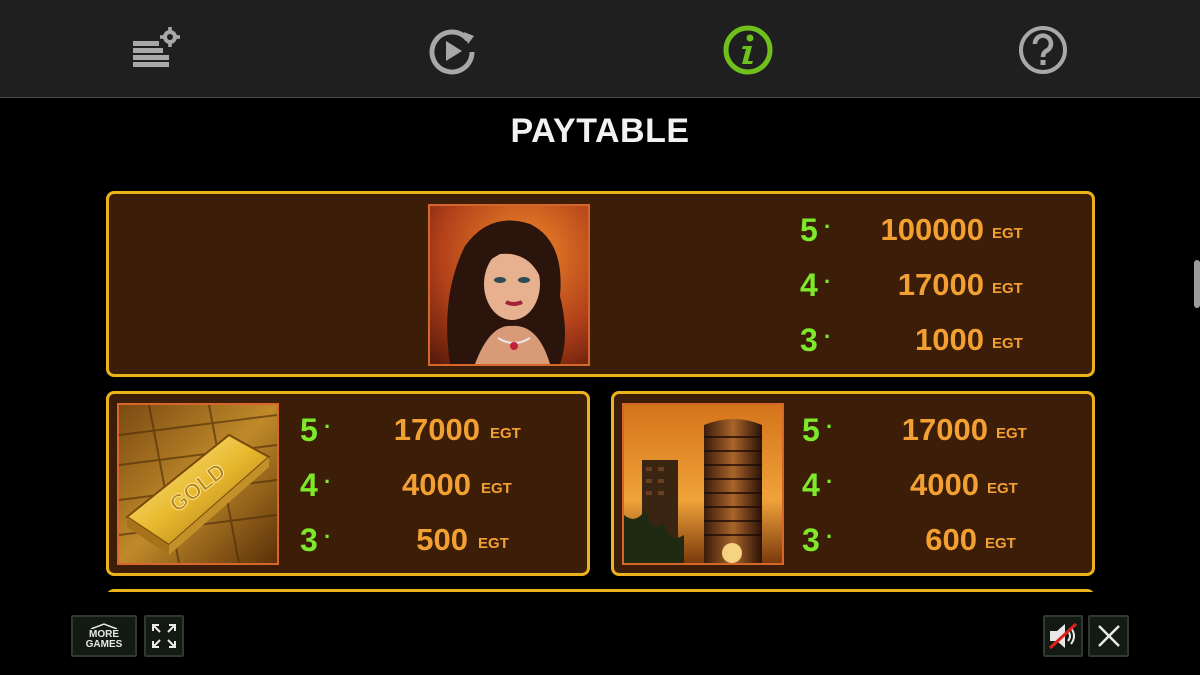 This screenshot has height=675, width=1200. I want to click on payout-amount: 600, so click(951, 539).